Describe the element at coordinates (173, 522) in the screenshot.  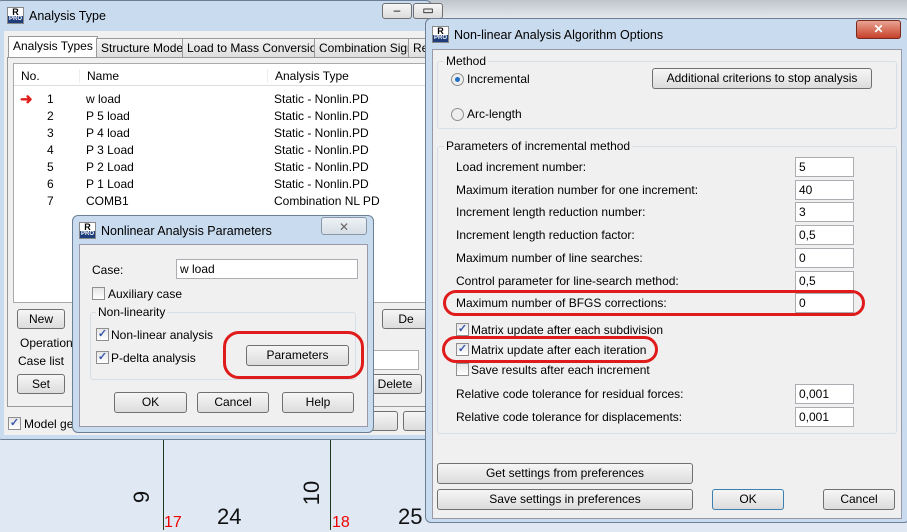
I see `bar-label: 17` at that location.